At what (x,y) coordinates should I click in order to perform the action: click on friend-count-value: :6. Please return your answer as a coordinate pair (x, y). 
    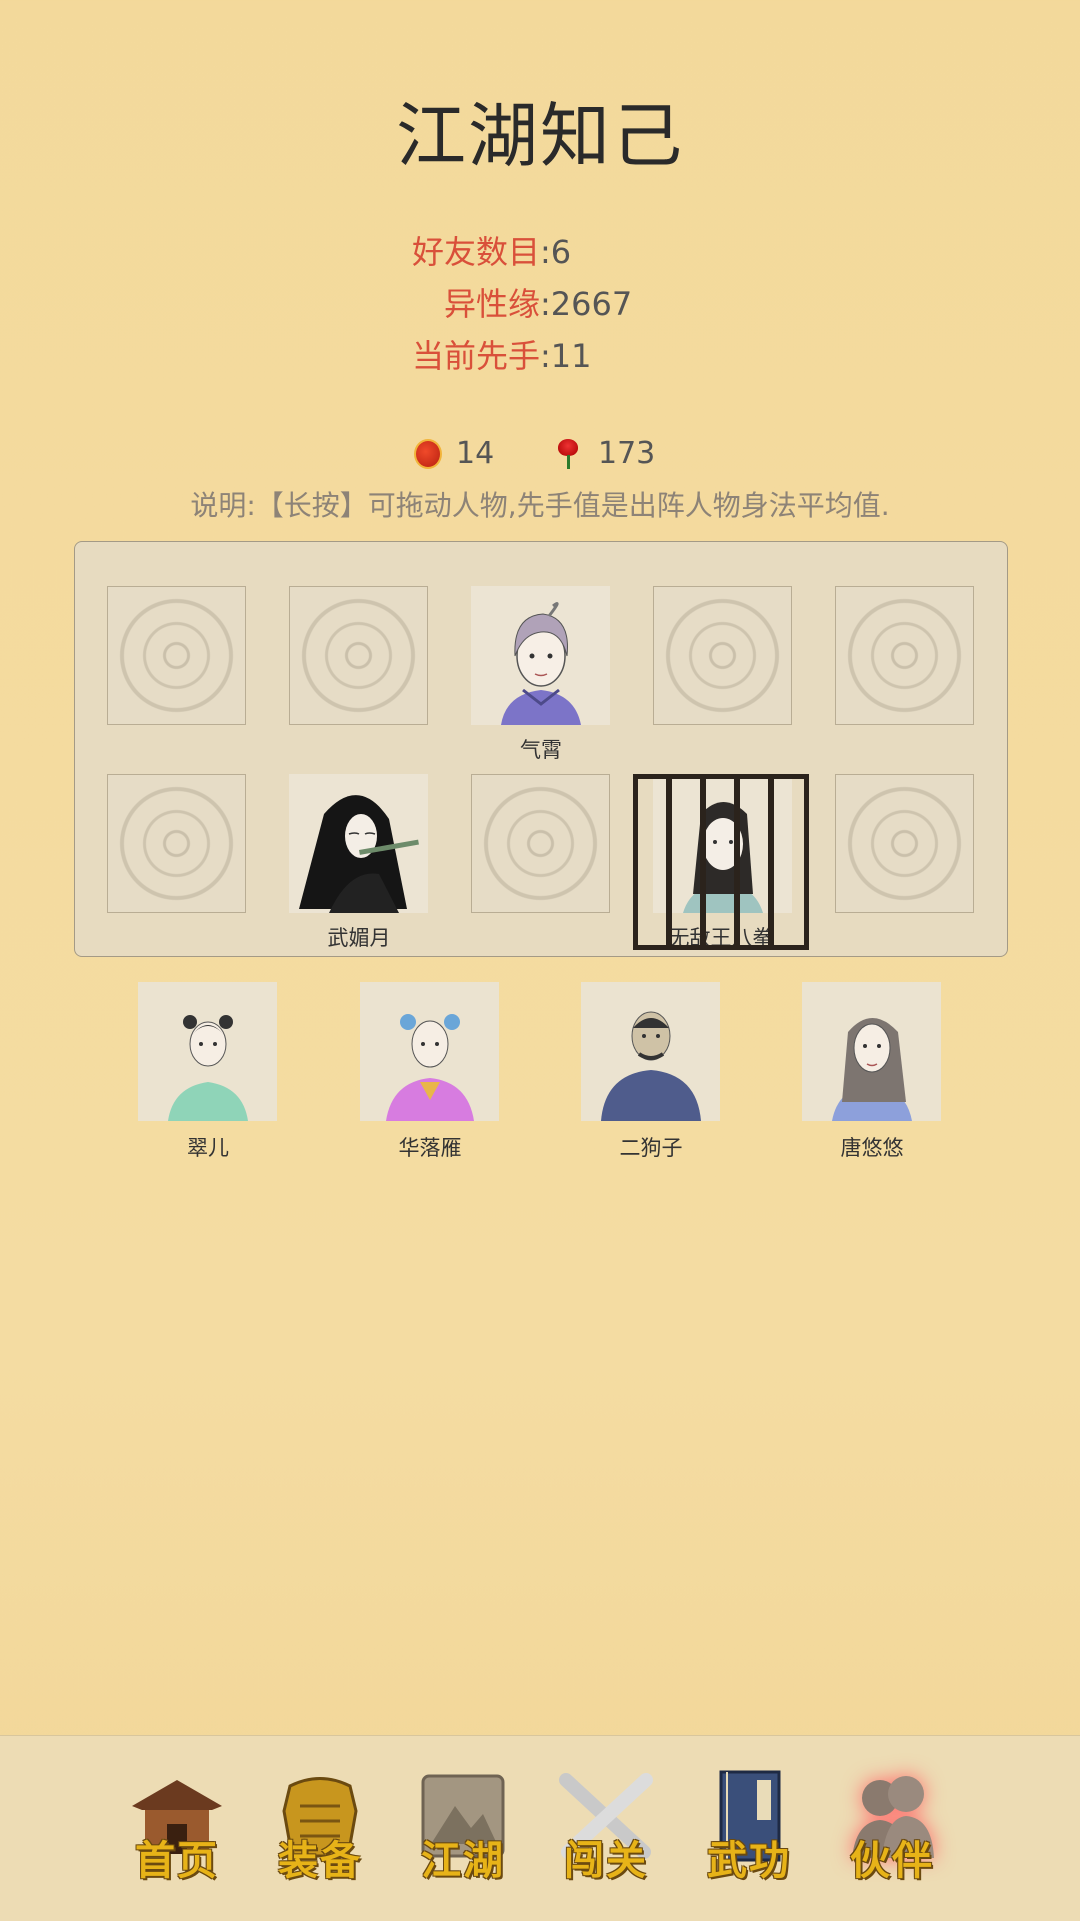
    Looking at the image, I should click on (556, 252).